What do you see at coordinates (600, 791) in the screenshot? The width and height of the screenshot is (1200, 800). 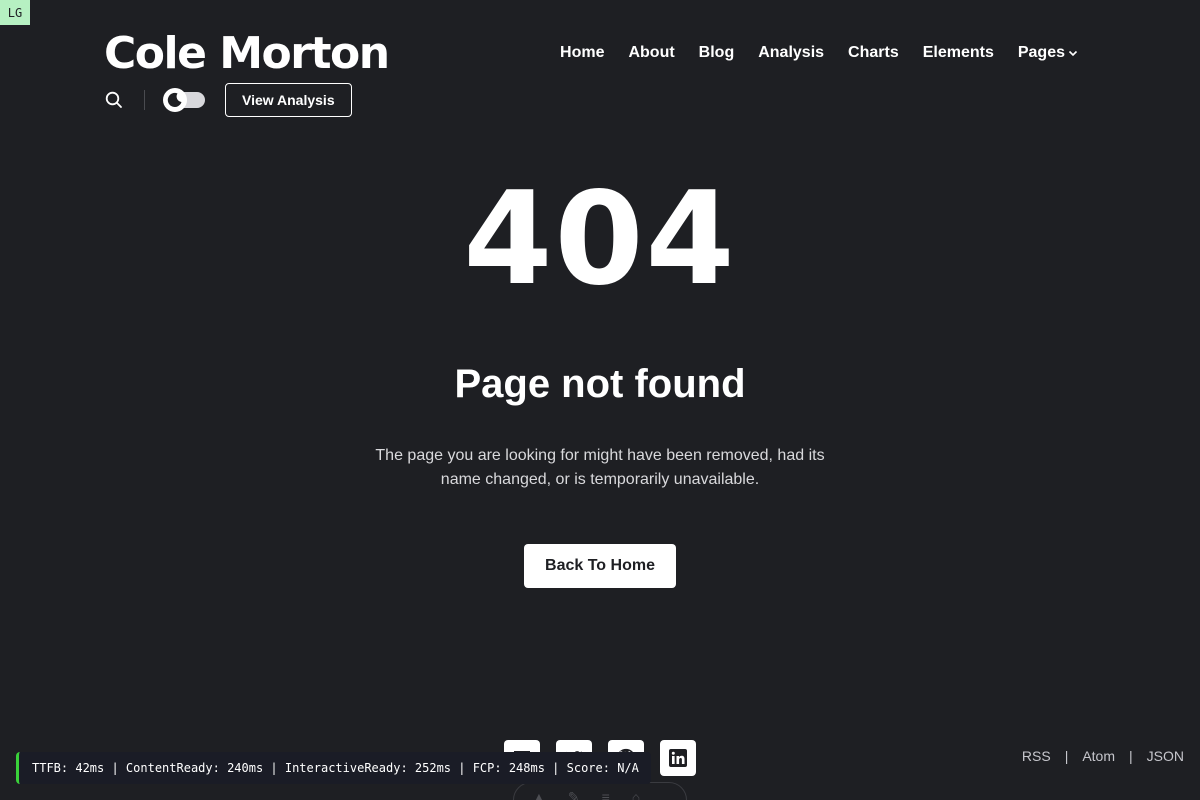 I see `floating-toolbar: ▲ ✎ ≡ ⌂` at bounding box center [600, 791].